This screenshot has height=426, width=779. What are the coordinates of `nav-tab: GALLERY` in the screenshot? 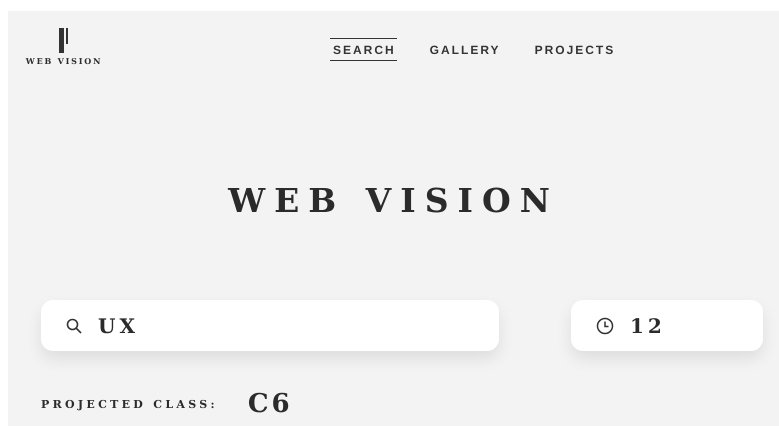 It's located at (464, 49).